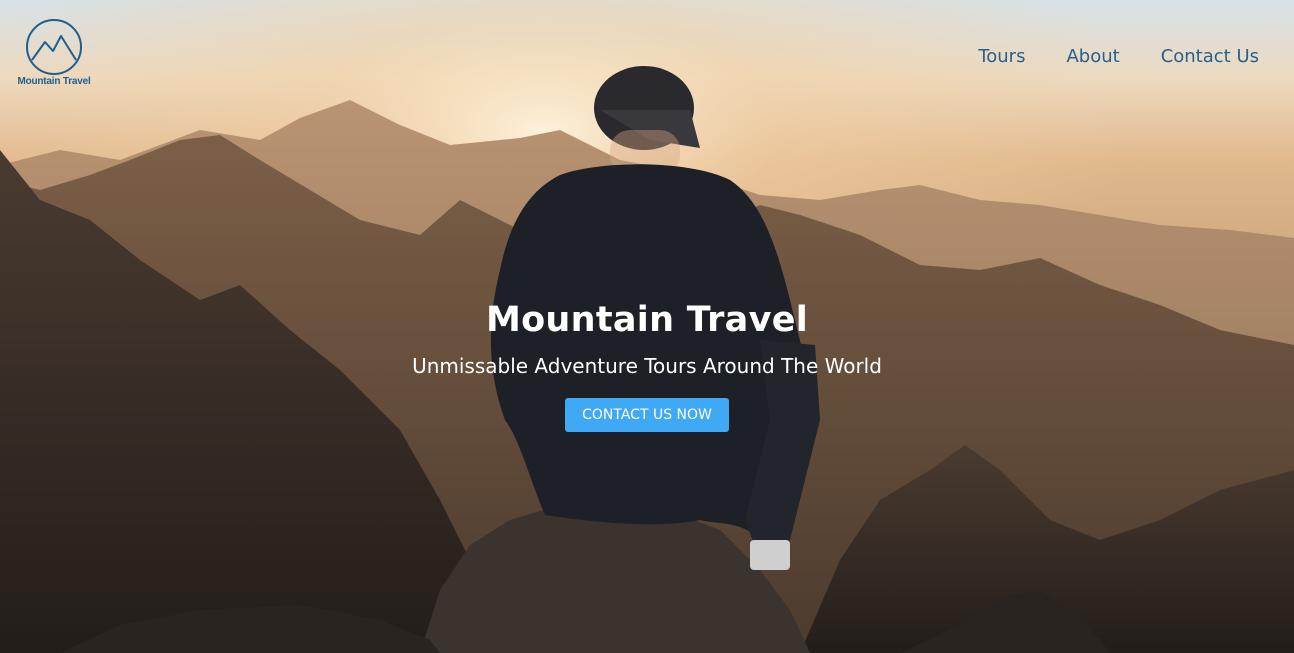 Image resolution: width=1294 pixels, height=653 pixels. I want to click on nav-link-contact-us: Contact Us, so click(1210, 56).